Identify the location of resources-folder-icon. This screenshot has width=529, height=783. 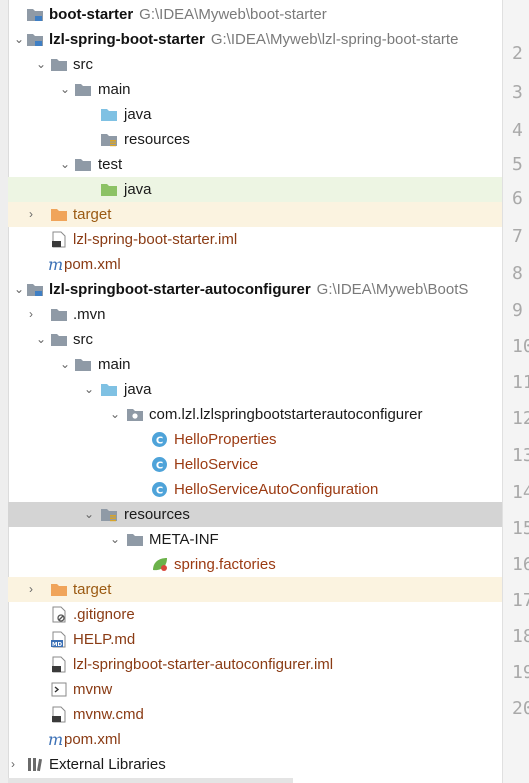
(109, 514).